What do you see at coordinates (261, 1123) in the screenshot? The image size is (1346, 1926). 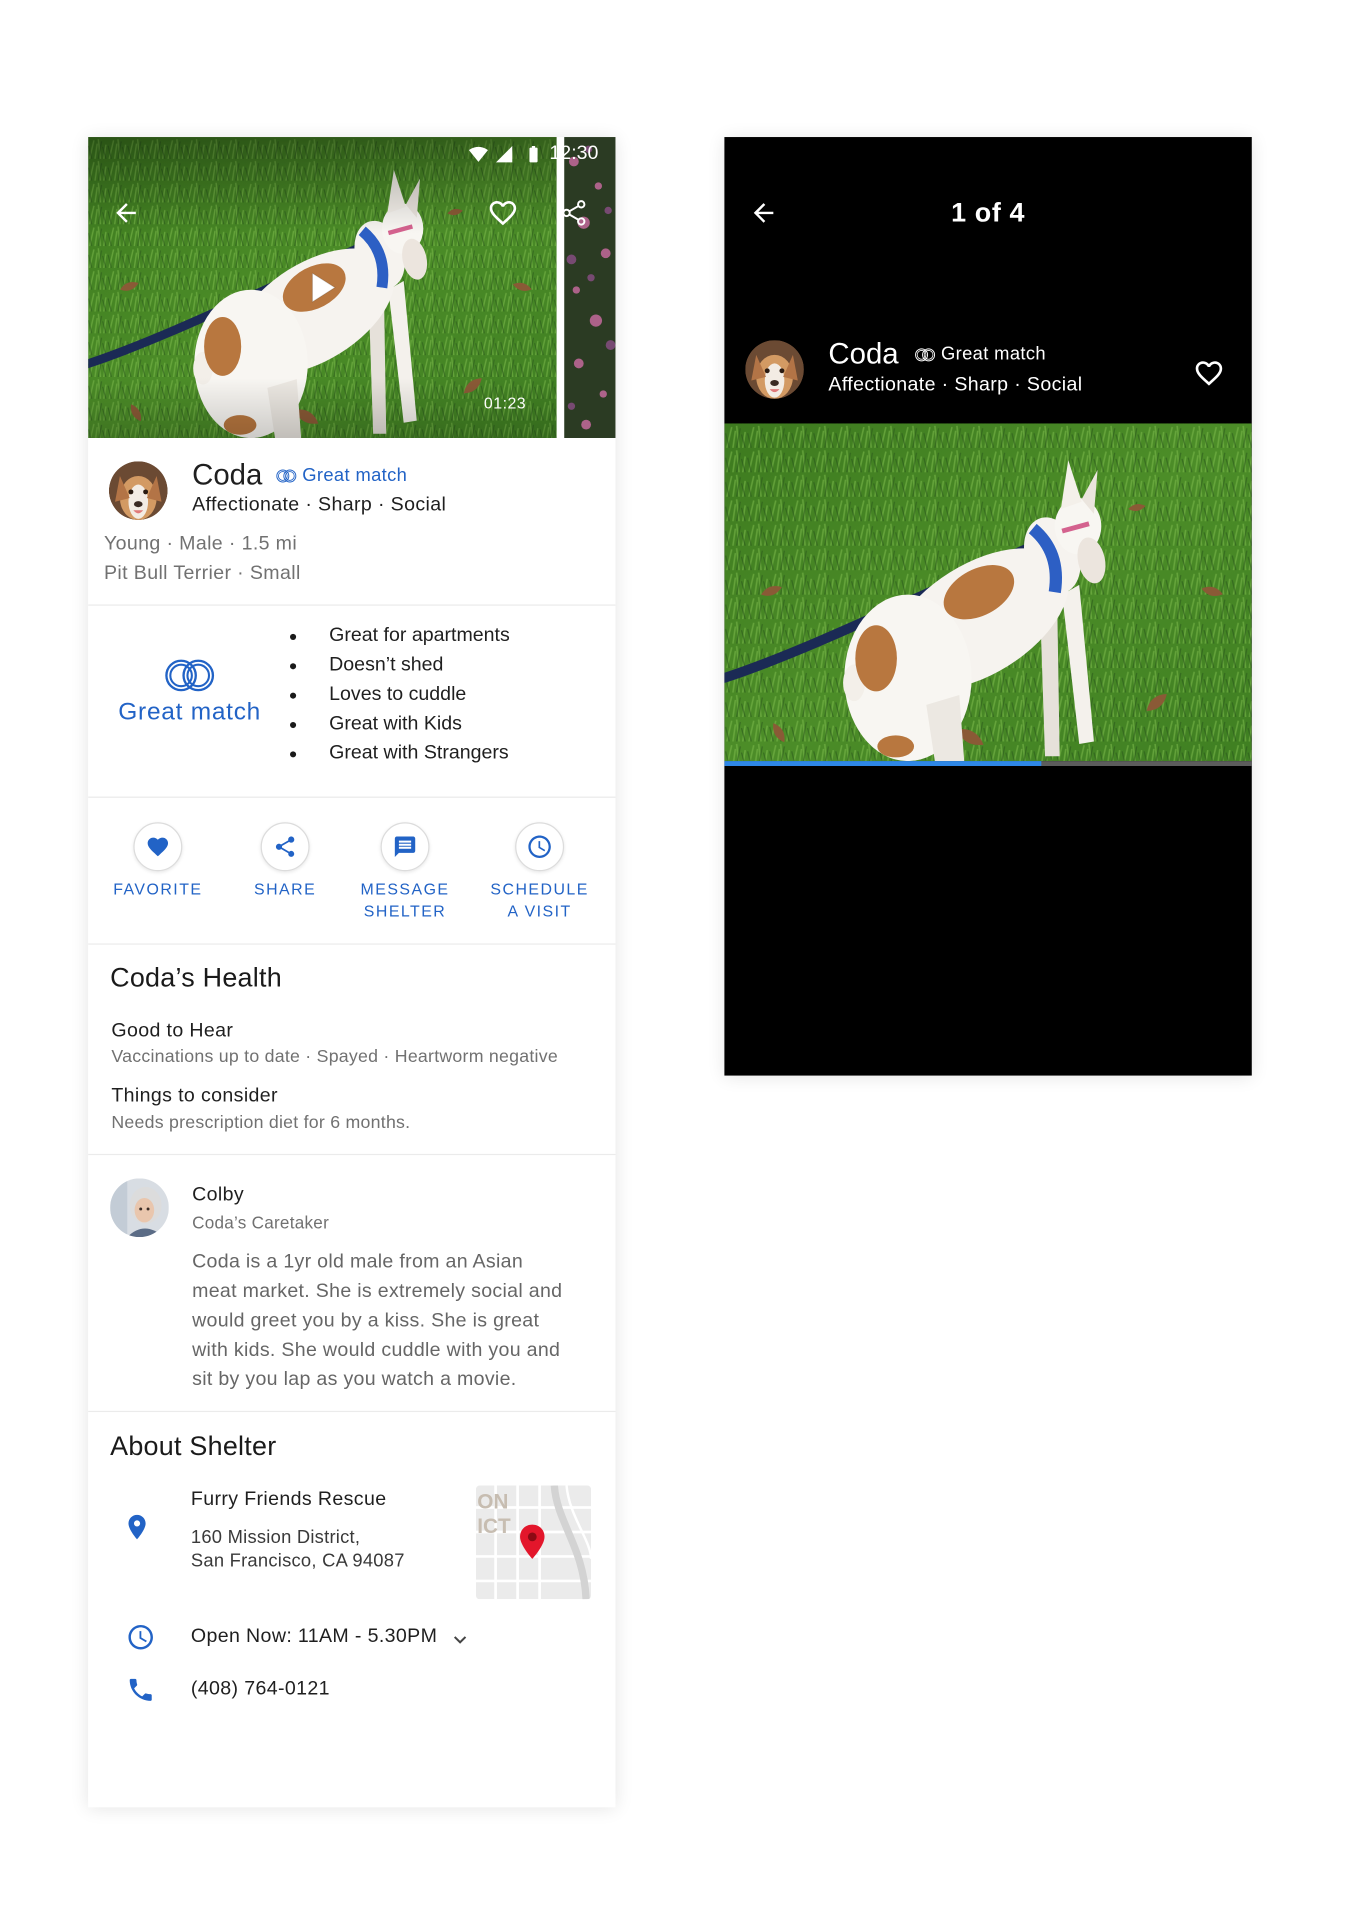 I see `things-to-consider-text: Needs prescription diet for 6 months.` at bounding box center [261, 1123].